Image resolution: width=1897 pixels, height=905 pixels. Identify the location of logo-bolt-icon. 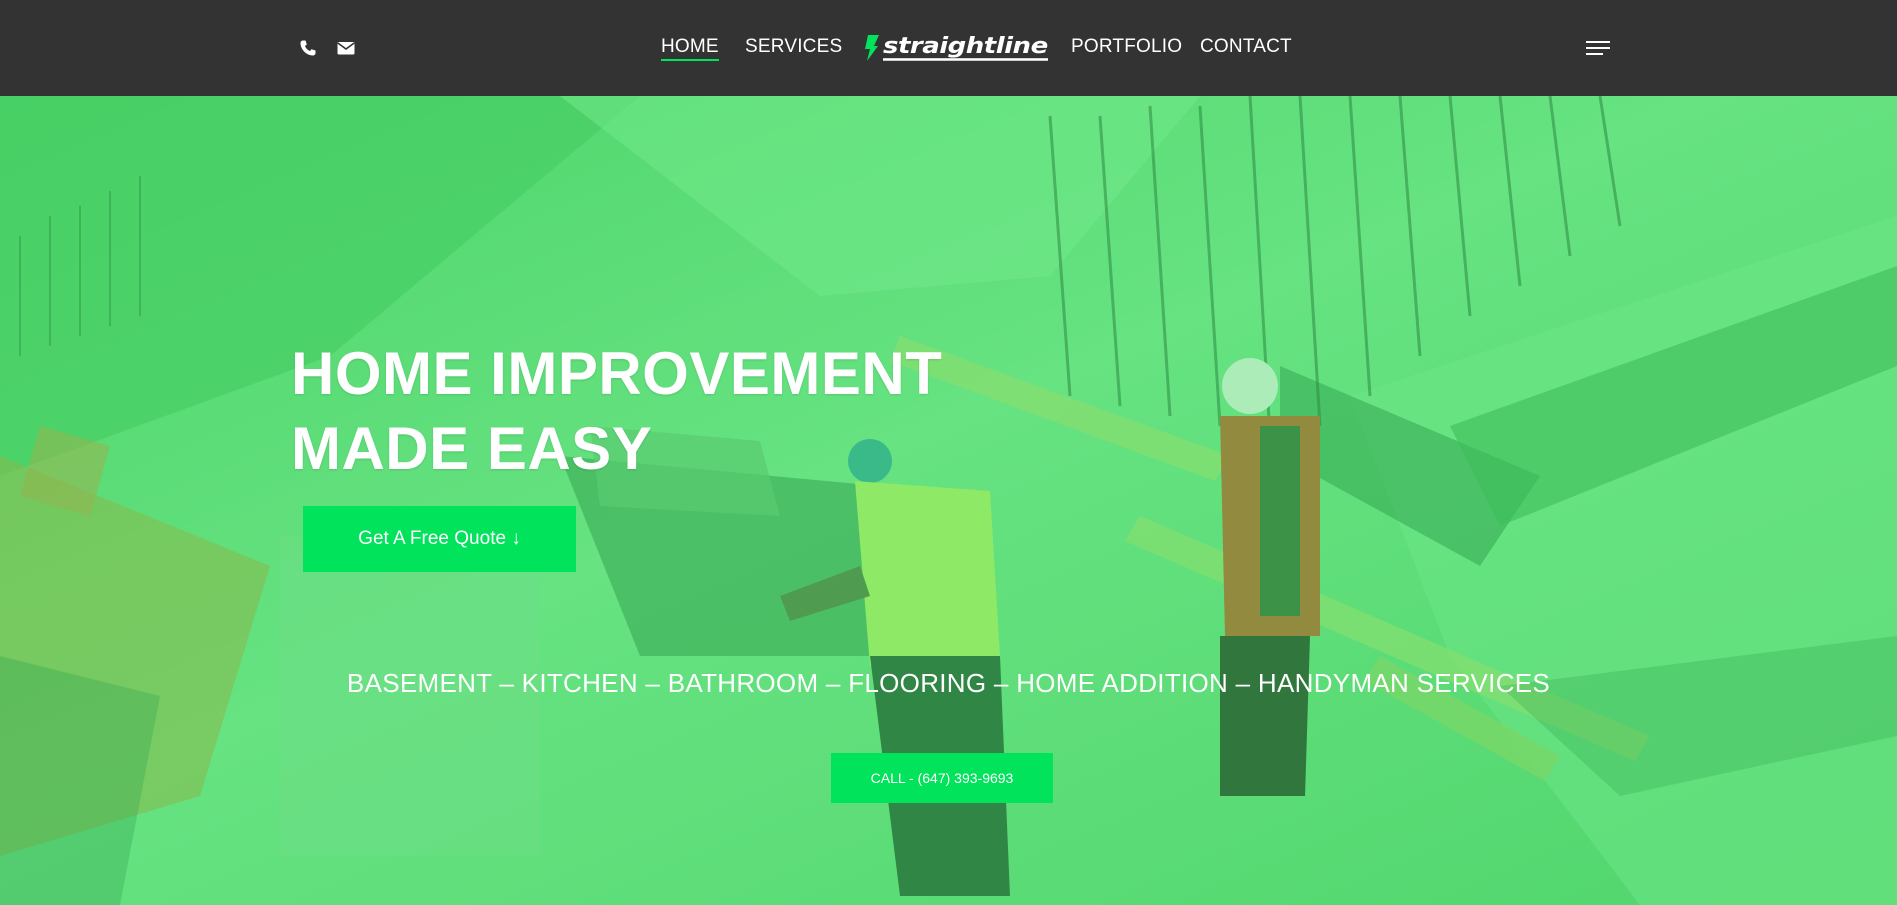
(872, 48).